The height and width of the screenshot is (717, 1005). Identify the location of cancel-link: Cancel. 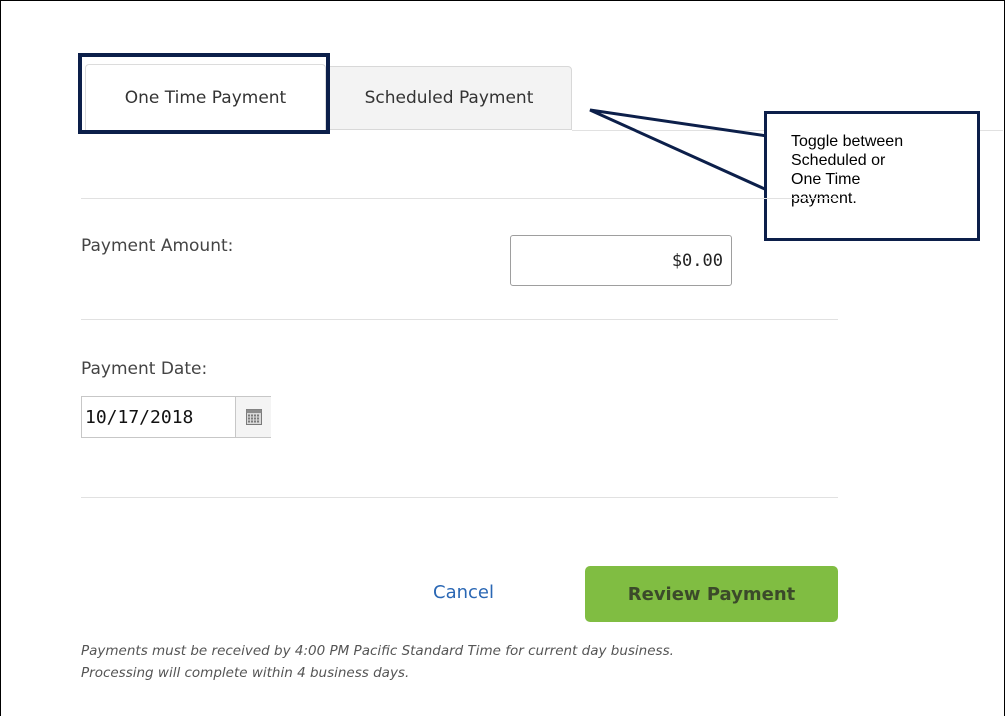
(463, 592).